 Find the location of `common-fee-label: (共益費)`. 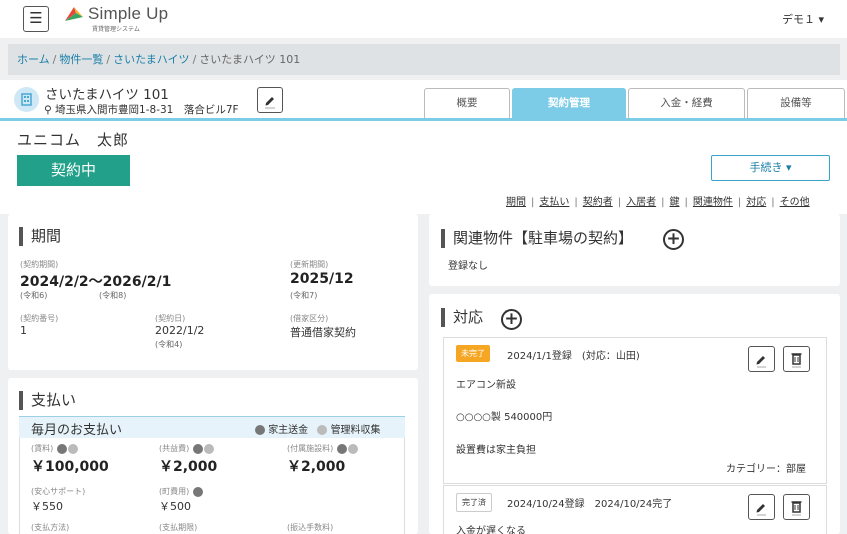

common-fee-label: (共益費) is located at coordinates (186, 448).